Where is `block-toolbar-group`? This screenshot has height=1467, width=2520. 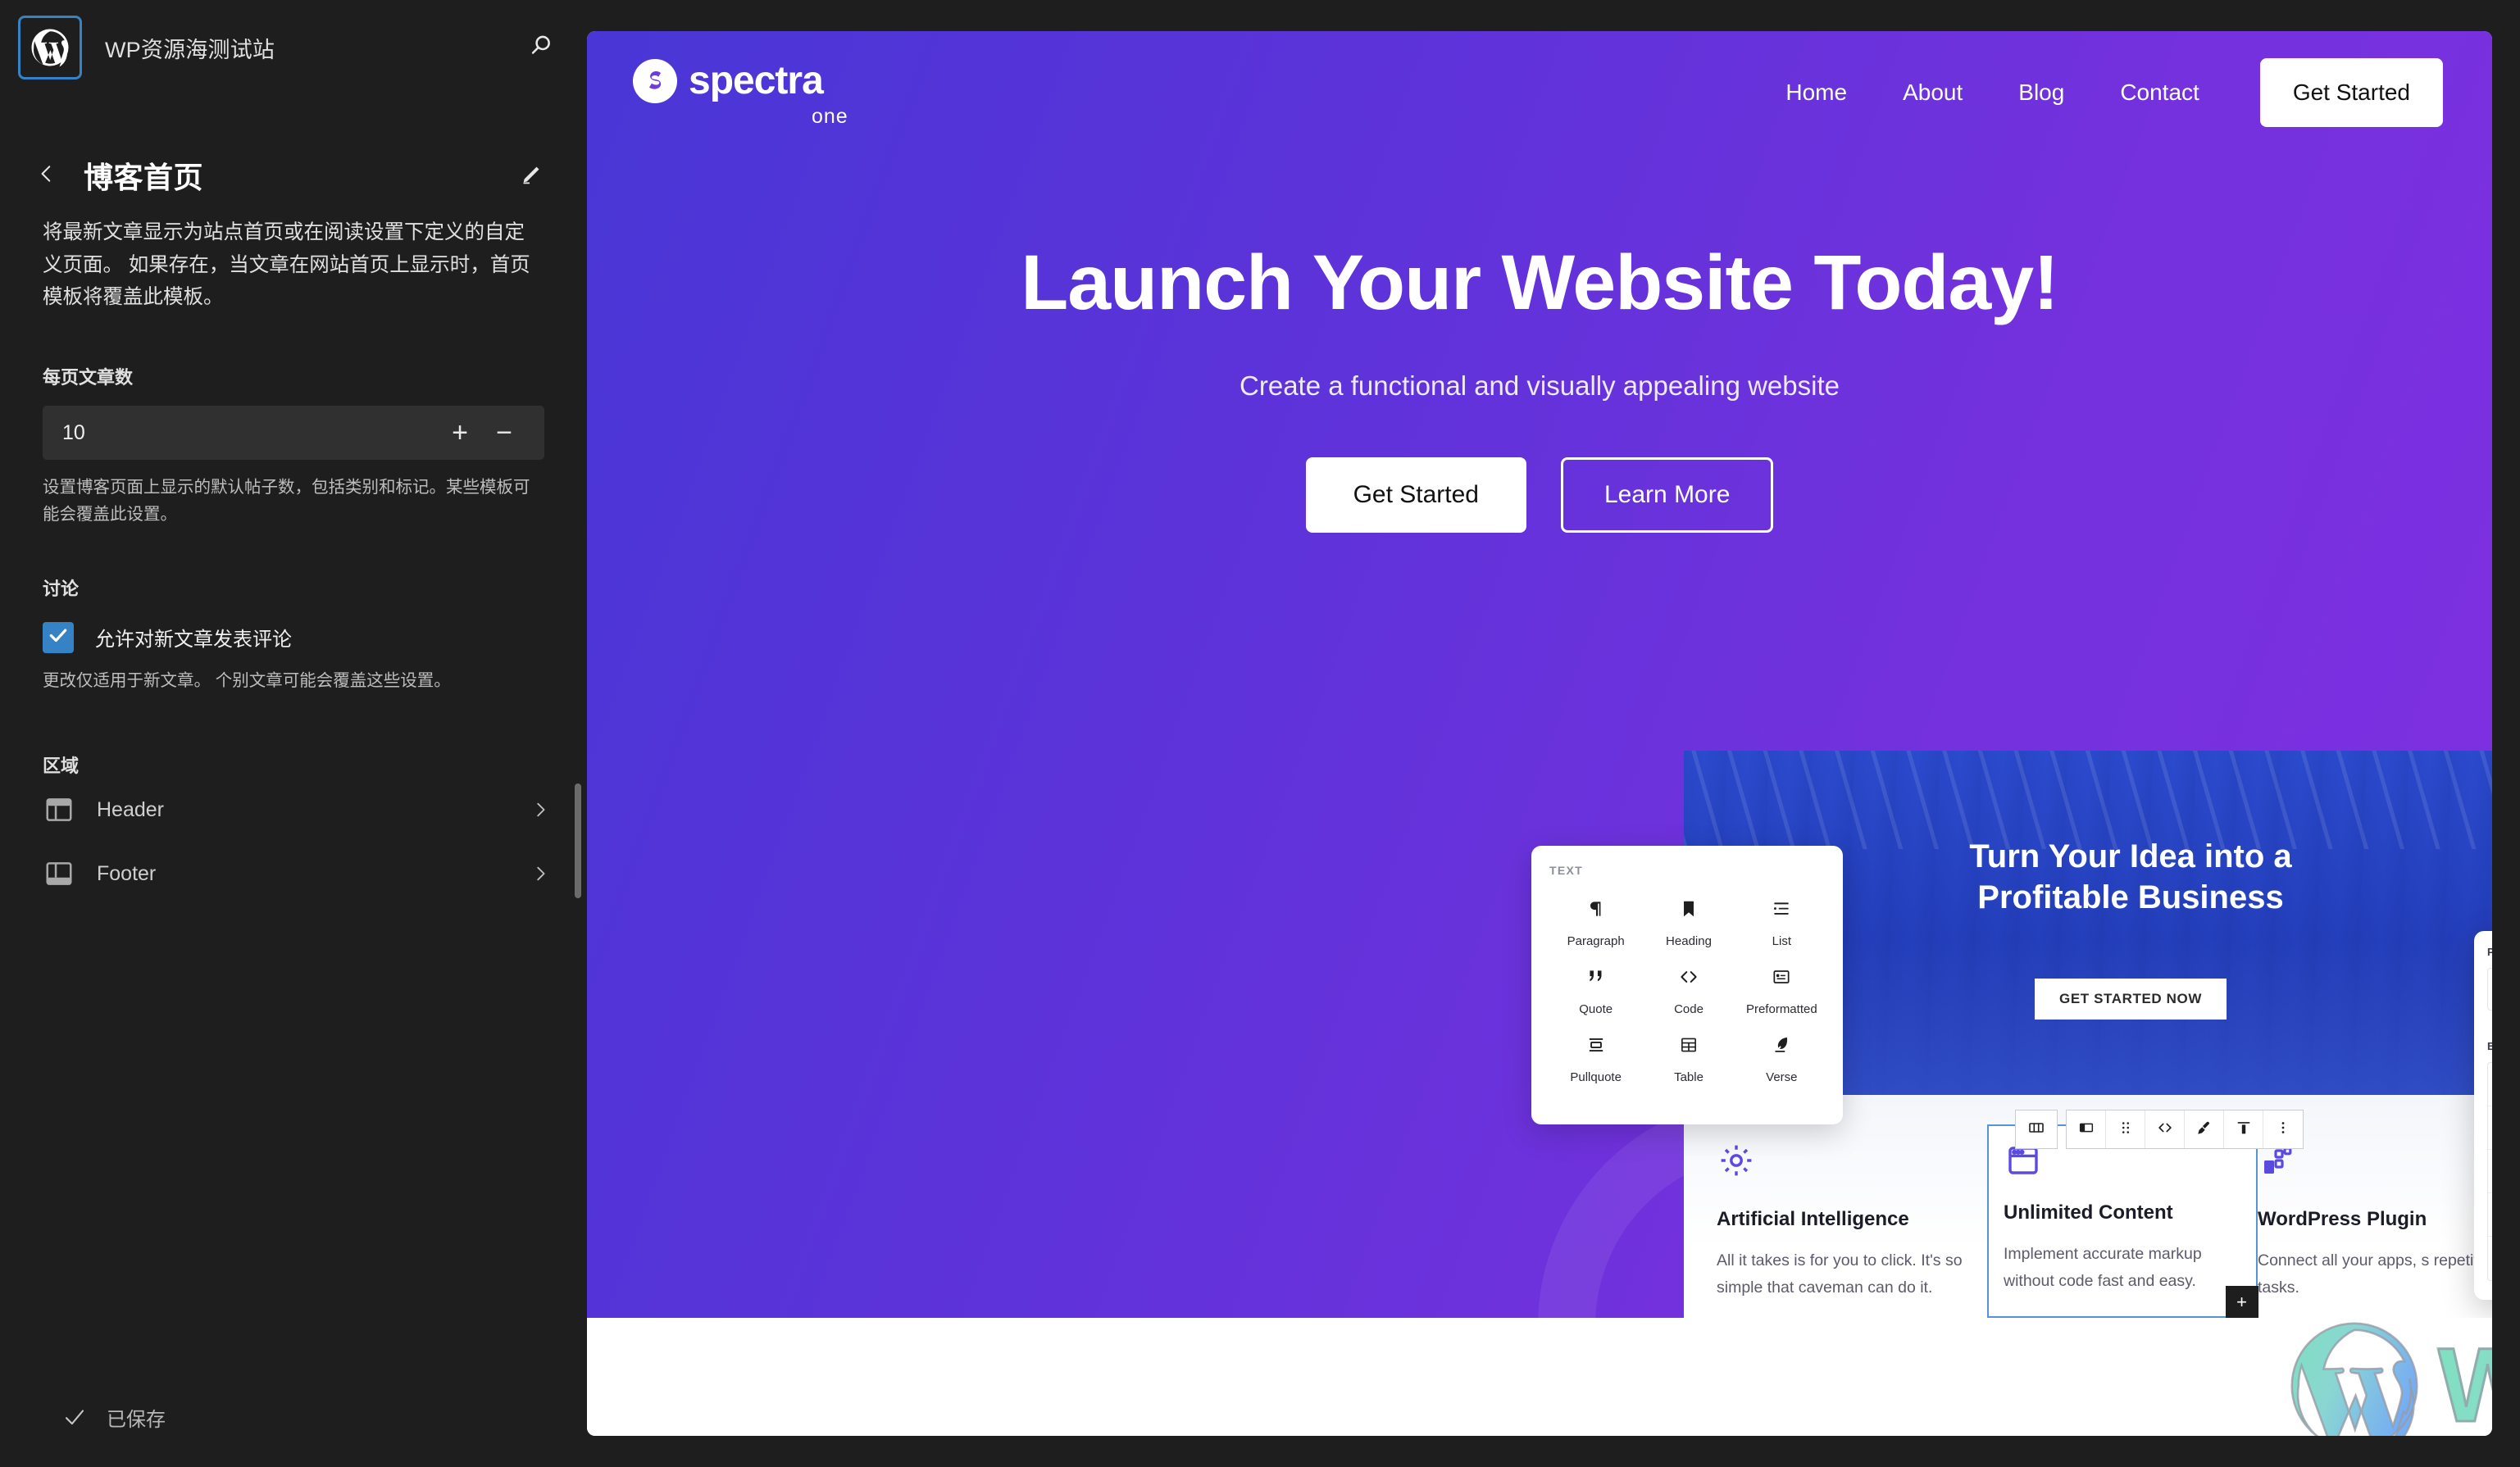 block-toolbar-group is located at coordinates (2185, 1129).